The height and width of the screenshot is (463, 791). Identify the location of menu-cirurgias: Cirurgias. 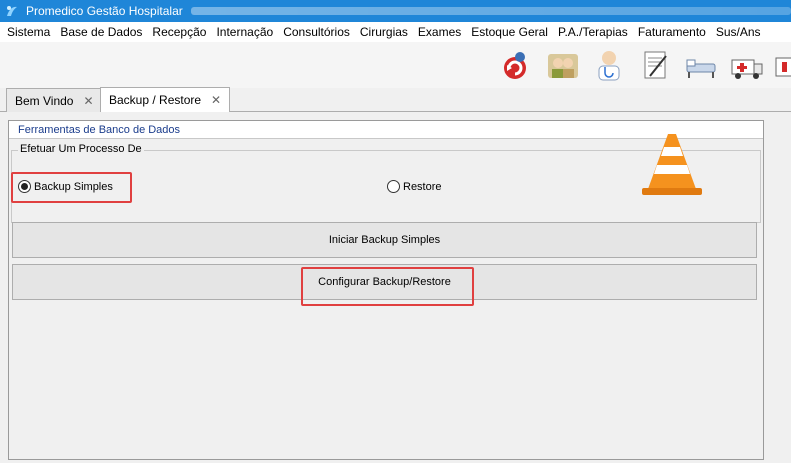
(384, 32).